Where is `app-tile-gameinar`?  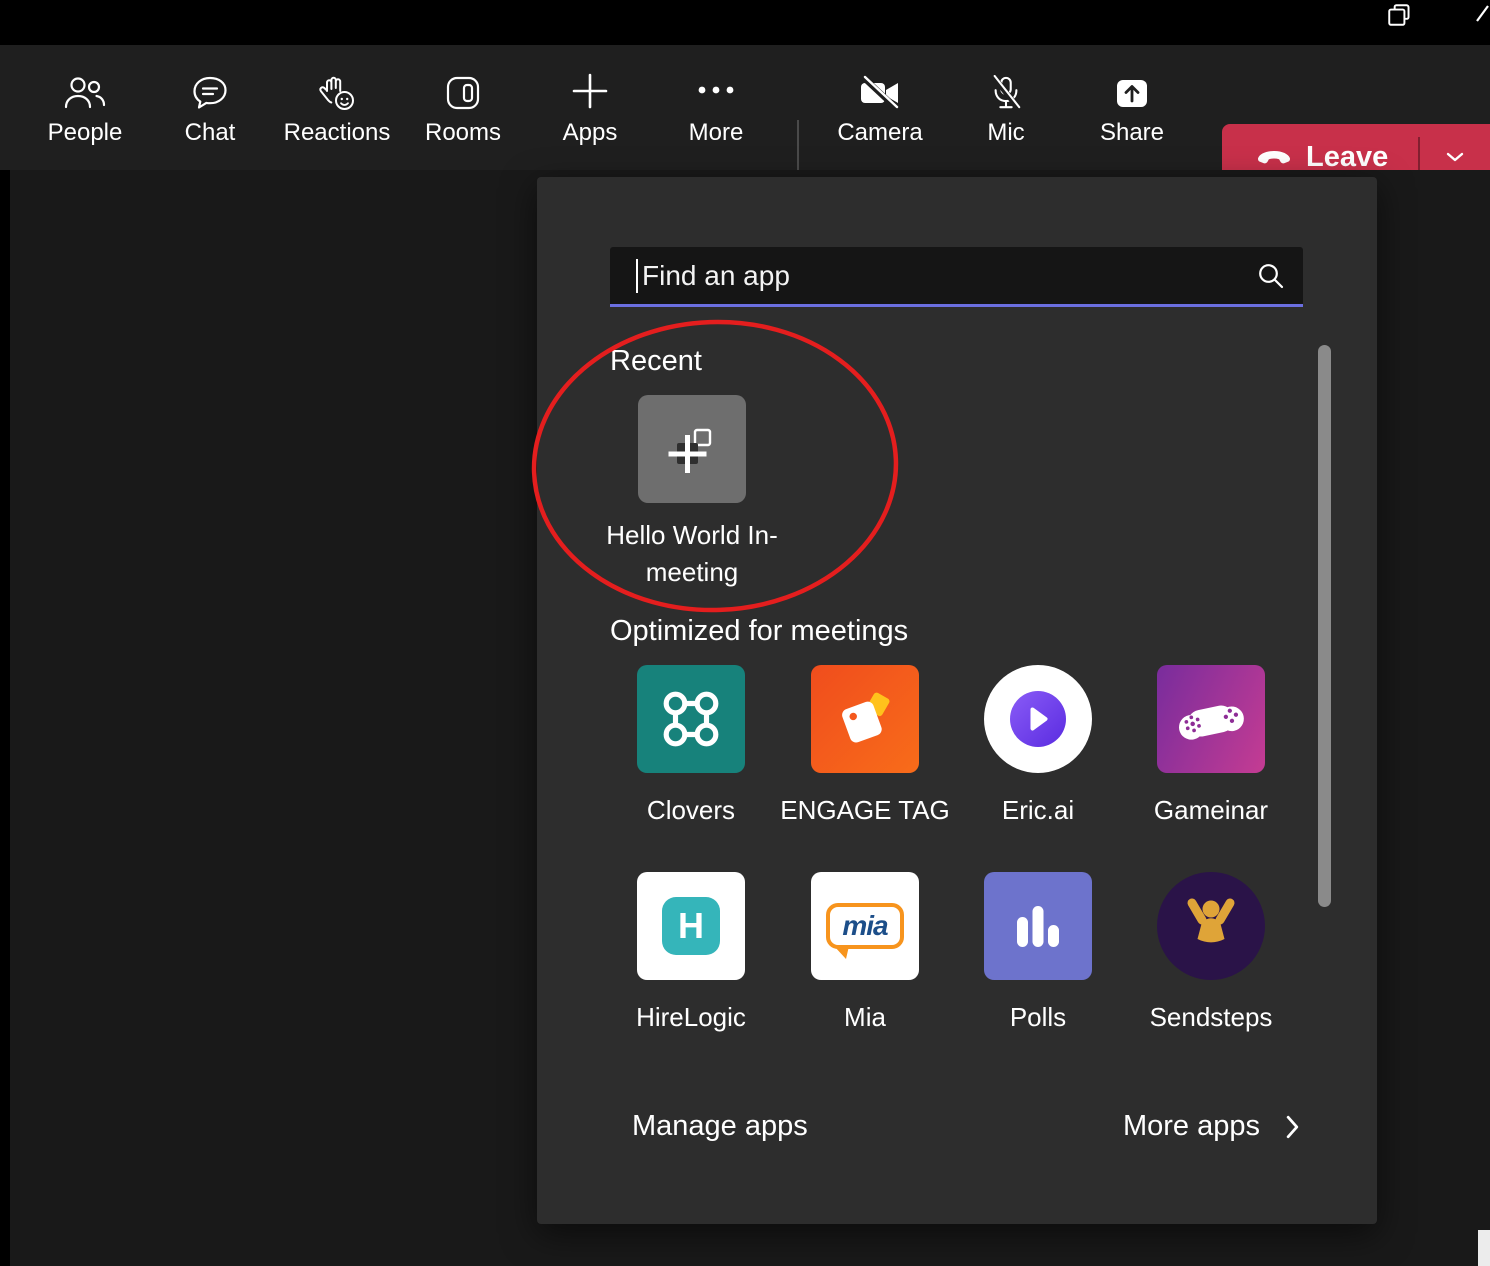 app-tile-gameinar is located at coordinates (1211, 719).